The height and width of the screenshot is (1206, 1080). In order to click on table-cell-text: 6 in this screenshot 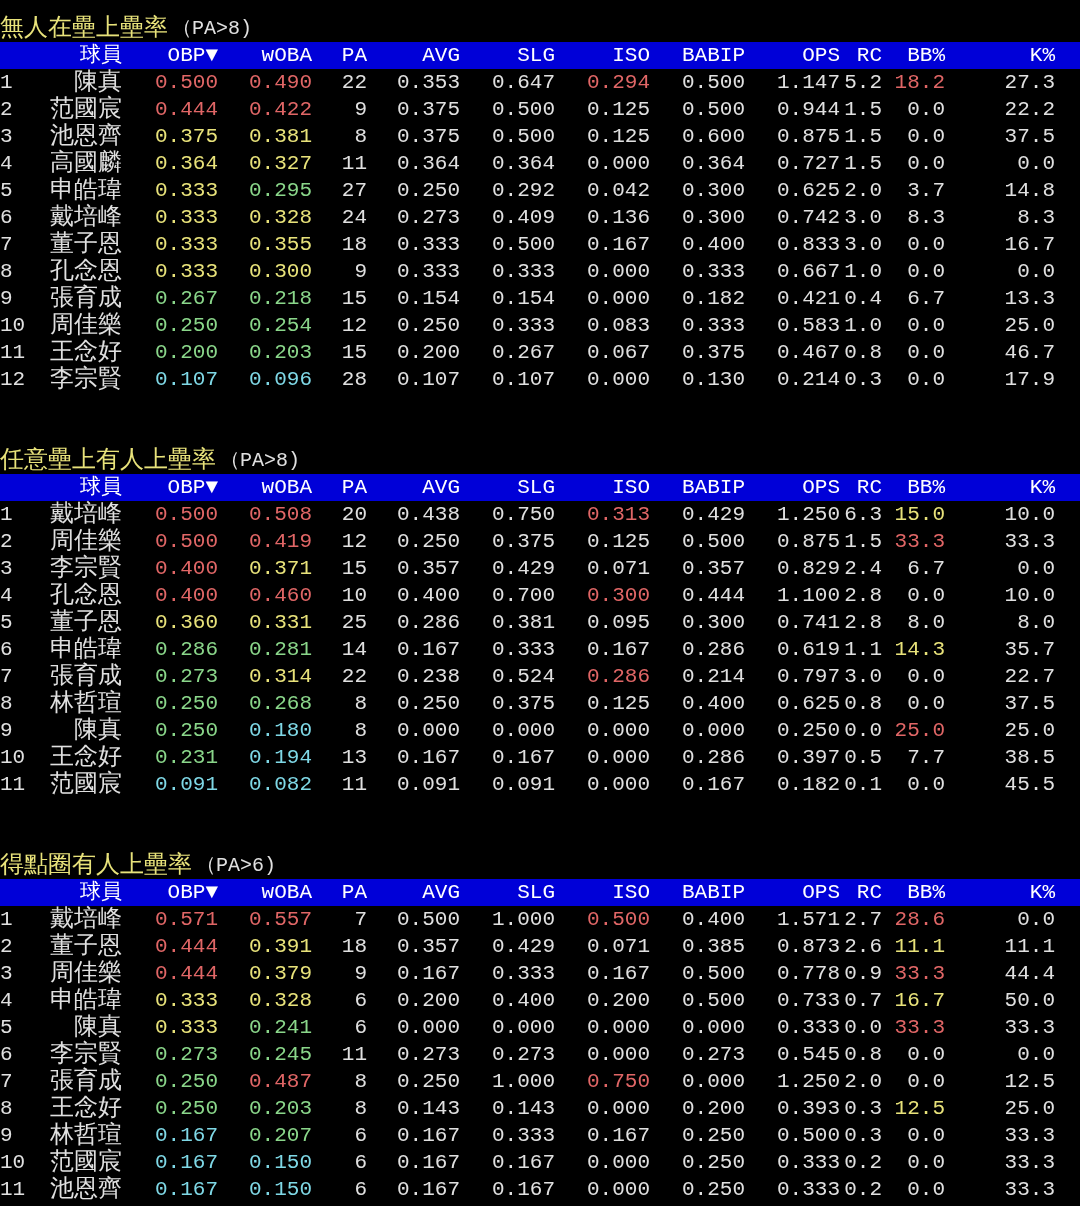, I will do `click(360, 1136)`.